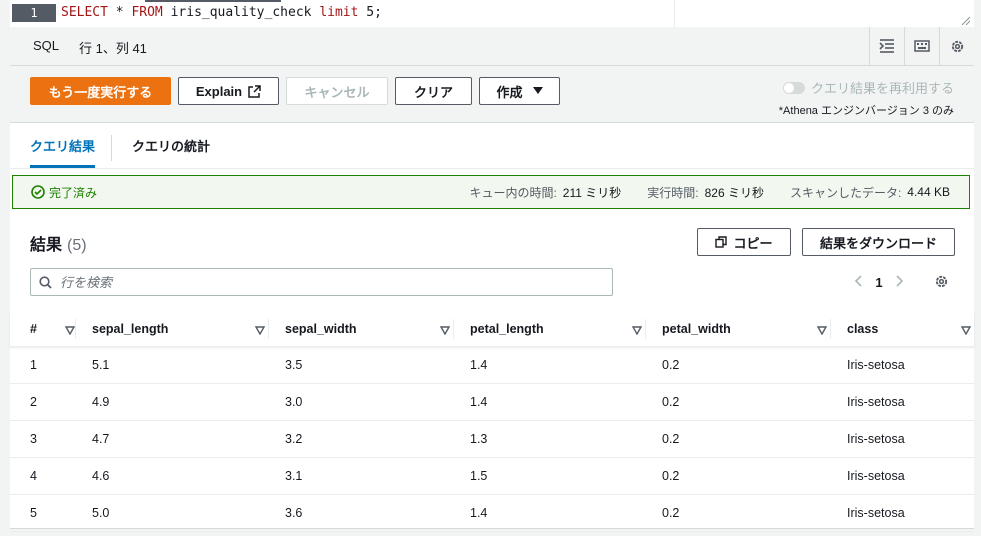 This screenshot has height=536, width=981. What do you see at coordinates (219, 91) in the screenshot?
I see `explain-label: Explain` at bounding box center [219, 91].